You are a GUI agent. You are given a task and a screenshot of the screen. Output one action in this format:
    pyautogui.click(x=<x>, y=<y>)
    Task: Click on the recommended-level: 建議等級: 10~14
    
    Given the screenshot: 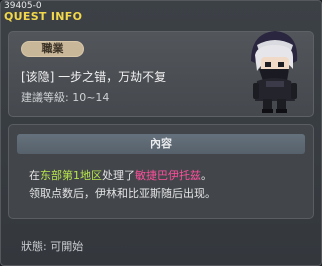 What is the action you would take?
    pyautogui.click(x=65, y=97)
    